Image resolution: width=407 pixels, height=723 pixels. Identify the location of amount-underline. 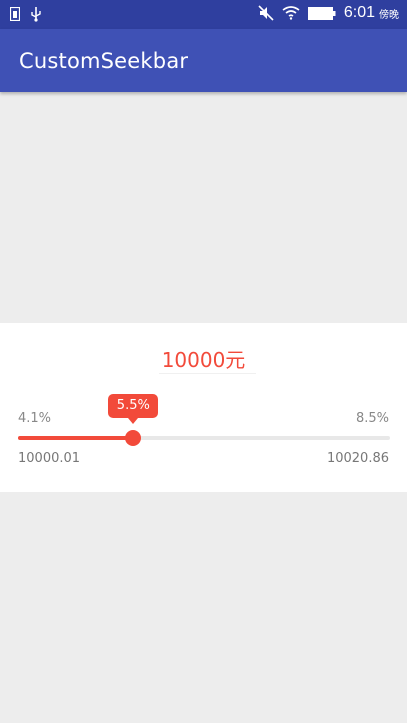
(207, 373).